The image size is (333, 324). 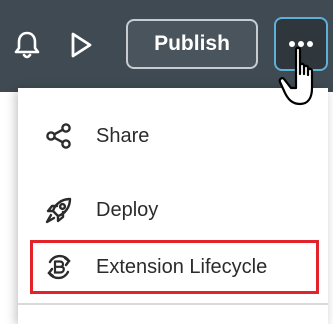 I want to click on publish-button: Publish, so click(x=192, y=44).